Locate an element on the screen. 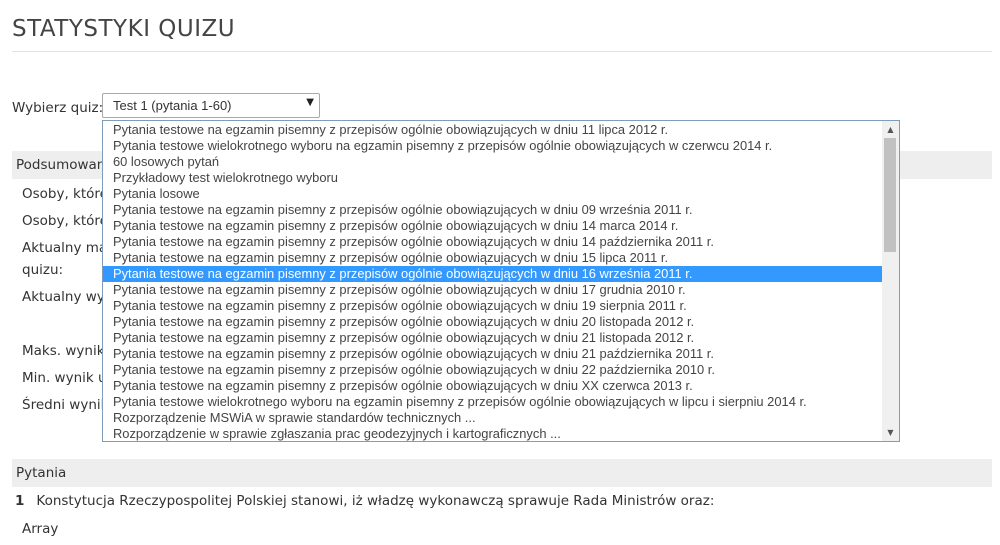  page-title: STATYSTYKI QUIZU is located at coordinates (124, 29).